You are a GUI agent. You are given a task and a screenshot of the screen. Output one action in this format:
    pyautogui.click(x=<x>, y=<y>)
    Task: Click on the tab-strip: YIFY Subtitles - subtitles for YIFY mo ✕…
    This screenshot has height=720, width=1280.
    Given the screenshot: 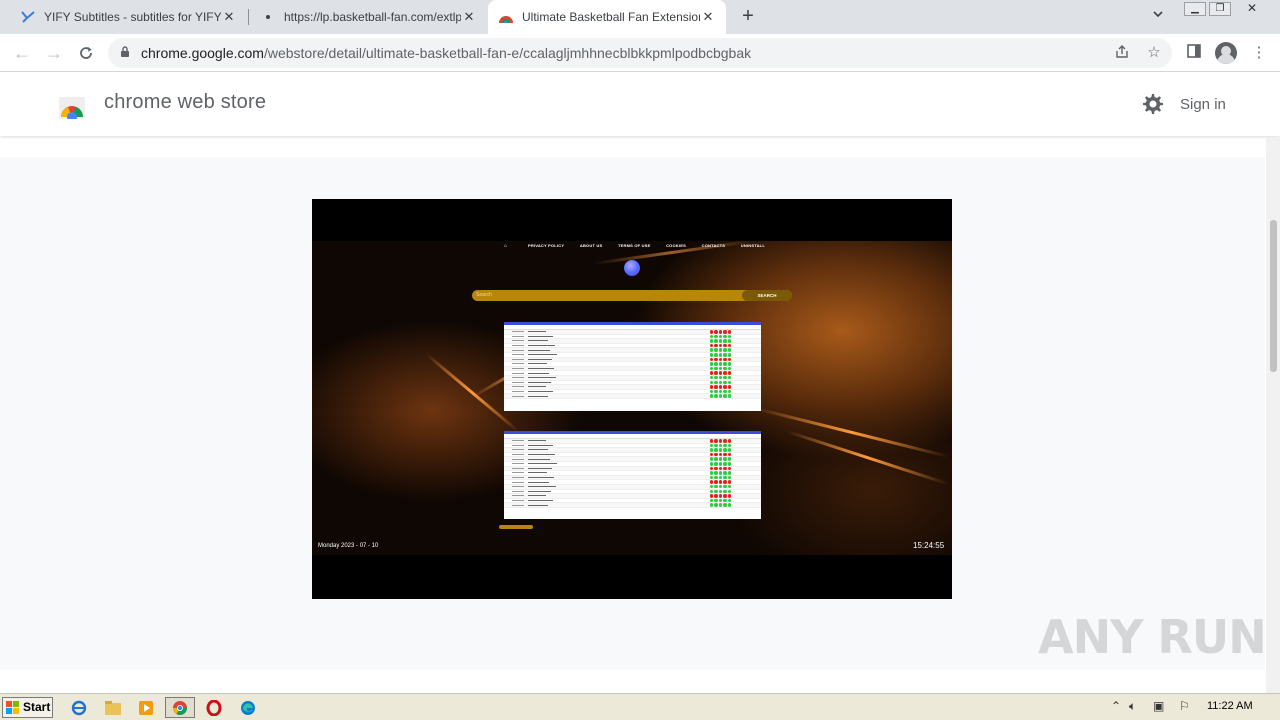 What is the action you would take?
    pyautogui.click(x=640, y=17)
    